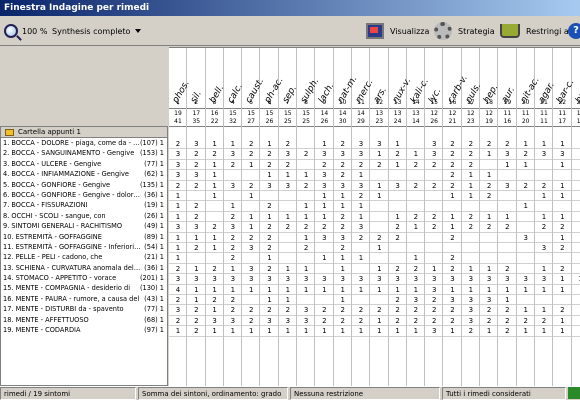 The height and width of the screenshot is (400, 580). Describe the element at coordinates (196, 217) in the screenshot. I see `remedy-column: sil. 2 17 35 3 2 2 3 2 2 2 3 1 2 1 3 1 1 2 2 2` at that location.